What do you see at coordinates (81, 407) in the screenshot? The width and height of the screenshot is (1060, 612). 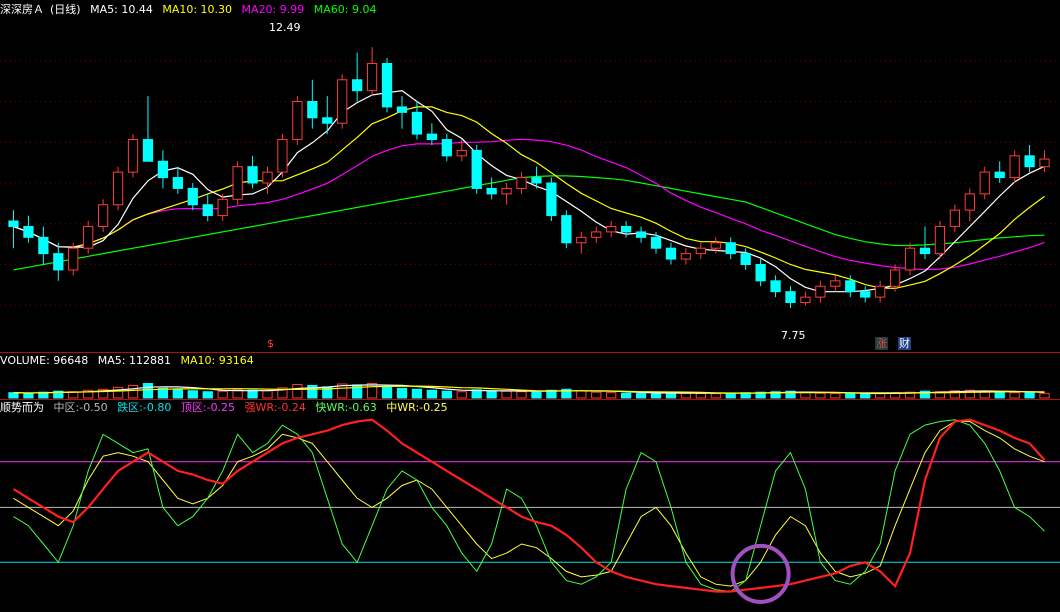 I see `level-mid-legend: 中区:-0.50` at bounding box center [81, 407].